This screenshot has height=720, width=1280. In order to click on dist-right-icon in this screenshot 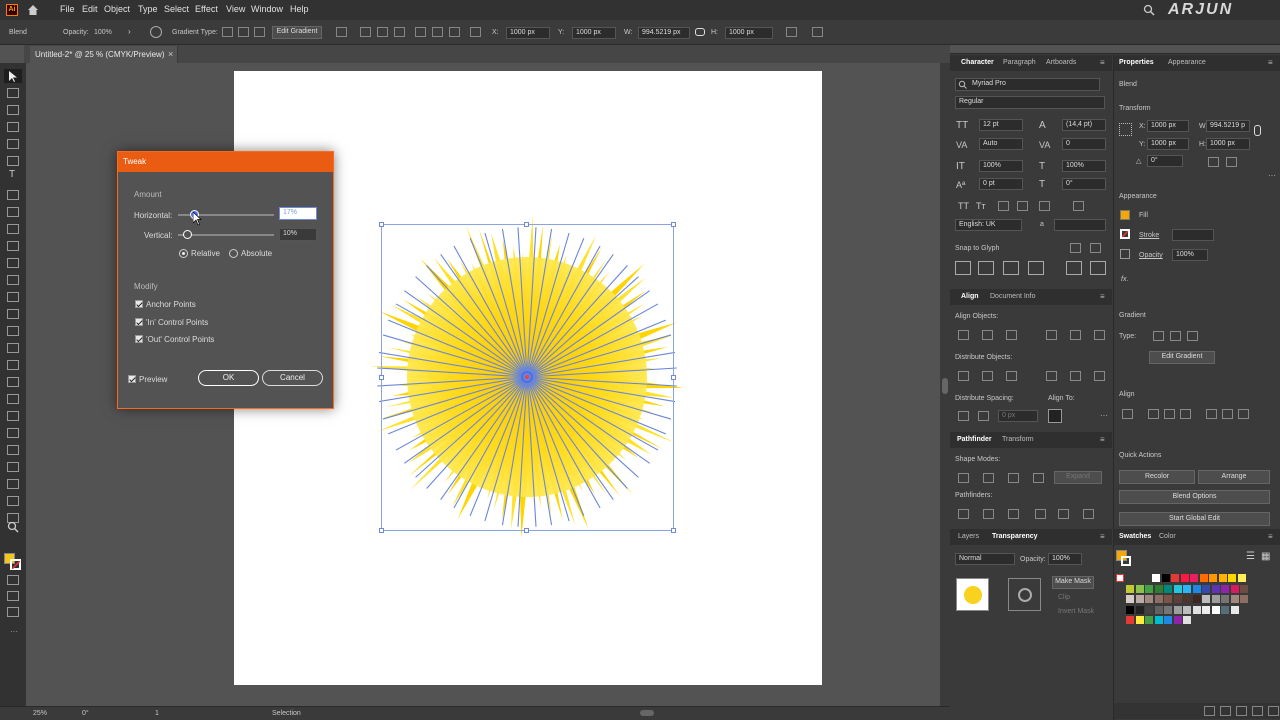, I will do `click(1099, 376)`.